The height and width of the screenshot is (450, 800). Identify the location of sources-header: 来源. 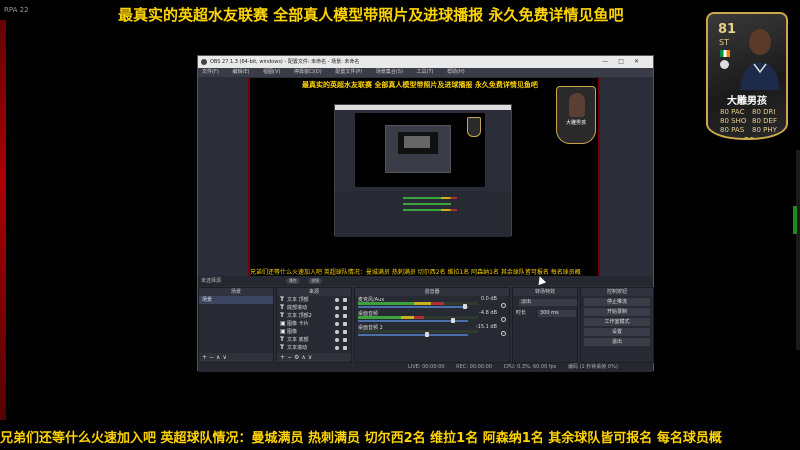
(314, 292).